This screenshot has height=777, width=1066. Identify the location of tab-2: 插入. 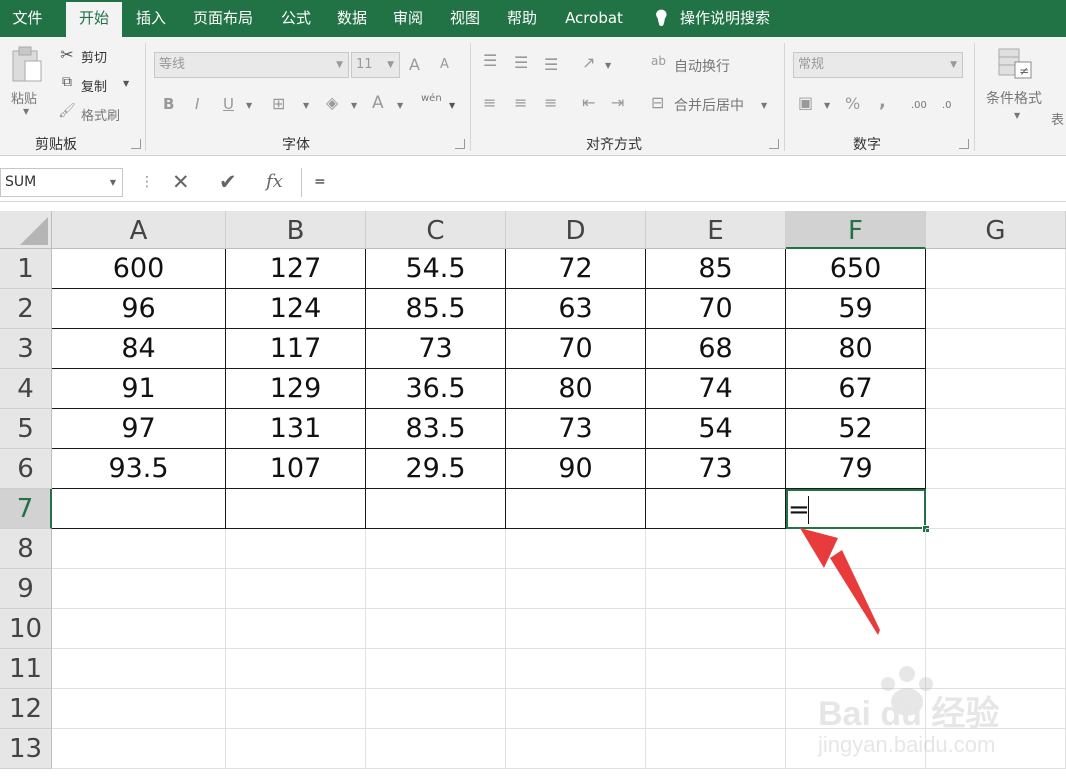
(151, 18).